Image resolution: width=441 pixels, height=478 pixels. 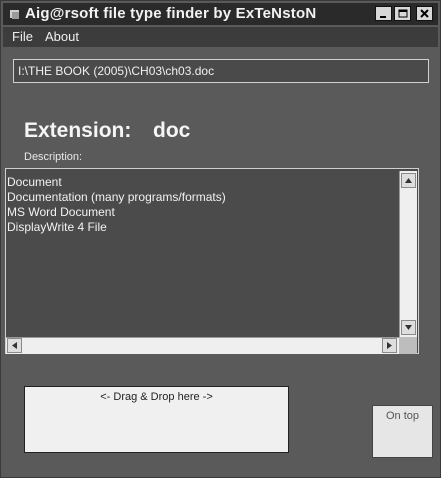 What do you see at coordinates (116, 227) in the screenshot?
I see `list-item: DisplayWrite 4 File` at bounding box center [116, 227].